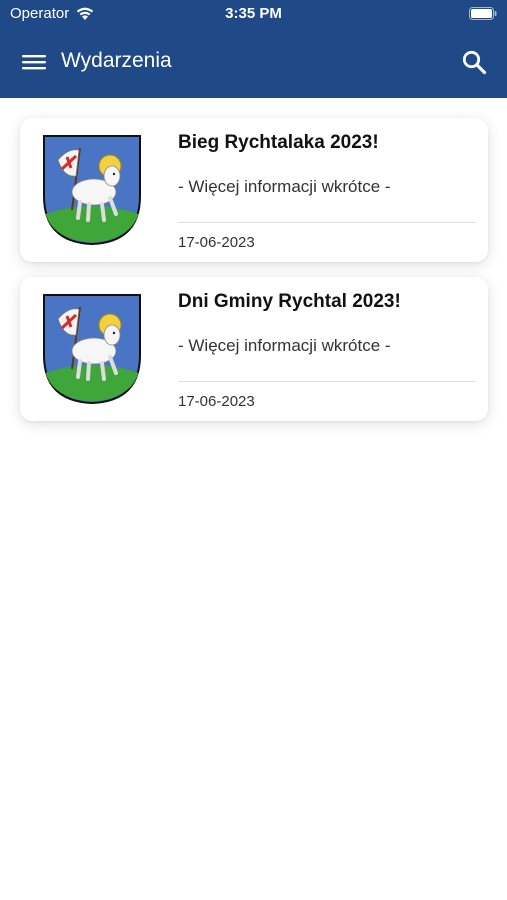  What do you see at coordinates (34, 62) in the screenshot?
I see `hamburger-menu-icon` at bounding box center [34, 62].